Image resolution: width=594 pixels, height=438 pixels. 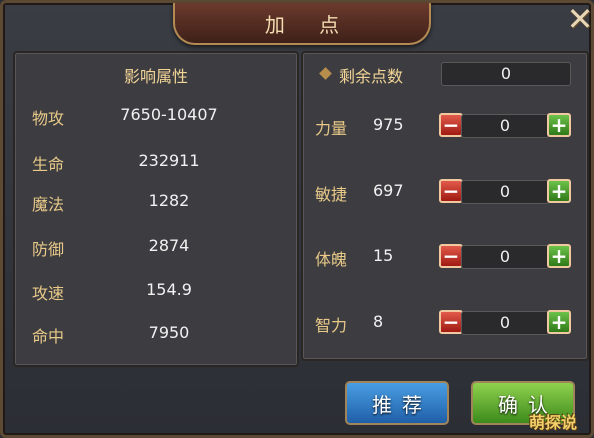 I want to click on watermark-text: 萌探说, so click(x=553, y=422).